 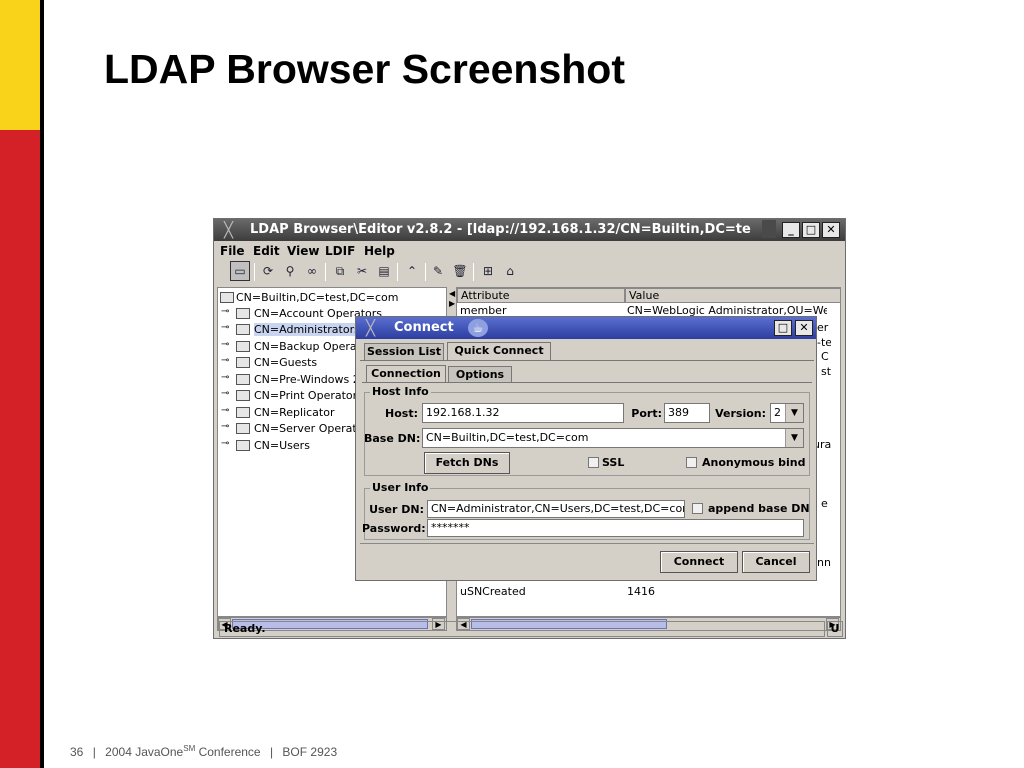 What do you see at coordinates (586, 328) in the screenshot?
I see `dialog-titlebar: ╳ Connect ☕ □ ✕` at bounding box center [586, 328].